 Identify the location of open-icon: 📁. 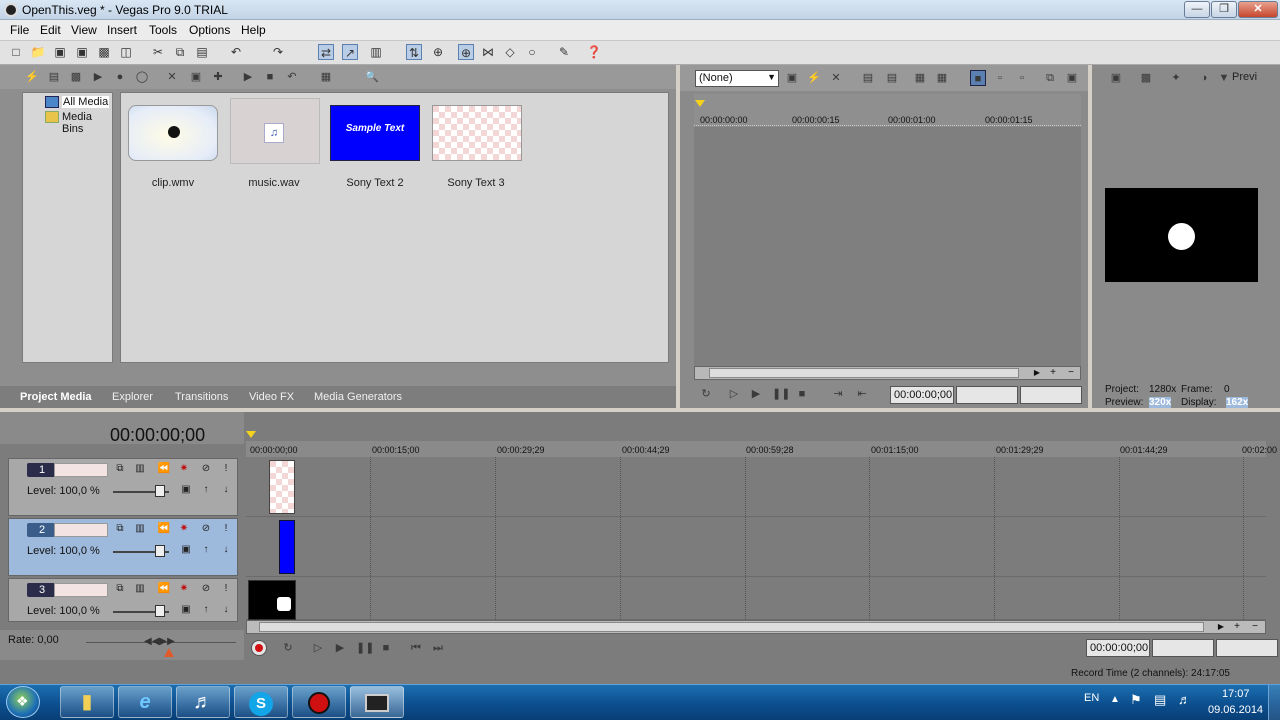
(38, 52).